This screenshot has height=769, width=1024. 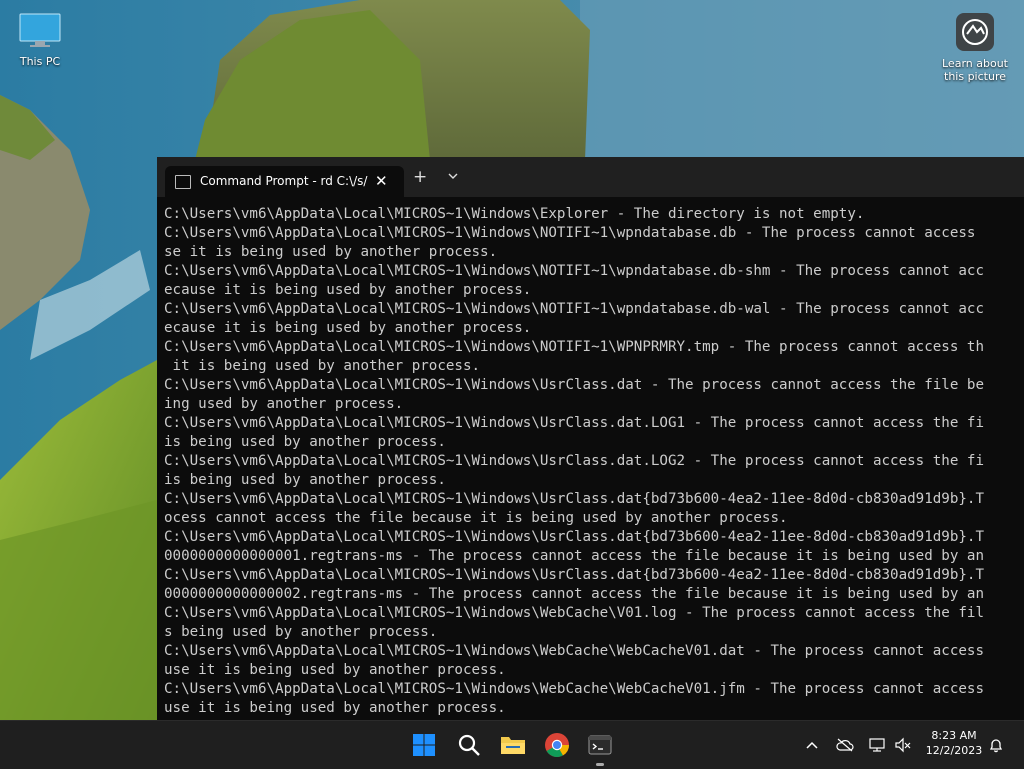 What do you see at coordinates (954, 743) in the screenshot?
I see `clock: 8:23 AM 12/2/2023` at bounding box center [954, 743].